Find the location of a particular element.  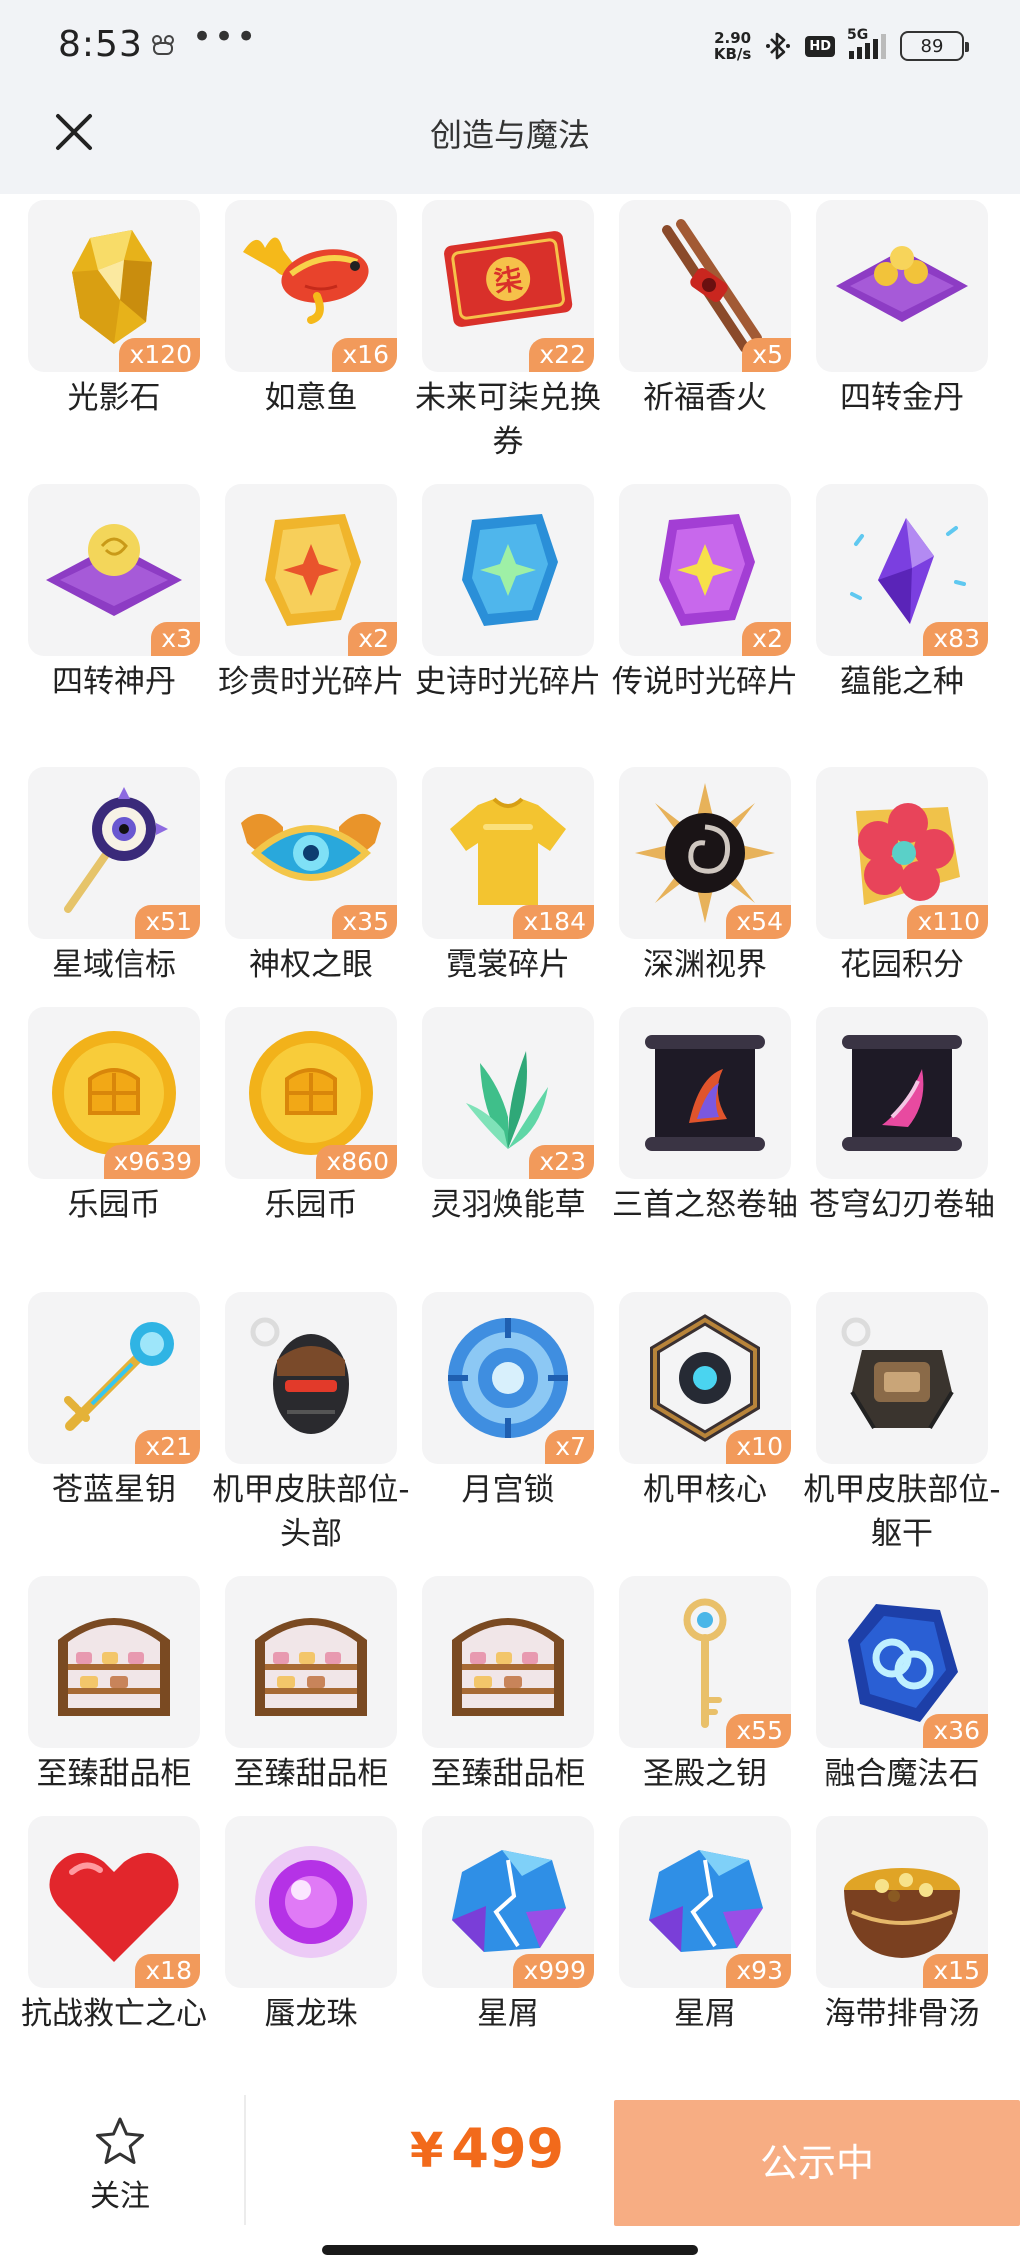

item-cell: x2 传说时光碎片 is located at coordinates (705, 594).